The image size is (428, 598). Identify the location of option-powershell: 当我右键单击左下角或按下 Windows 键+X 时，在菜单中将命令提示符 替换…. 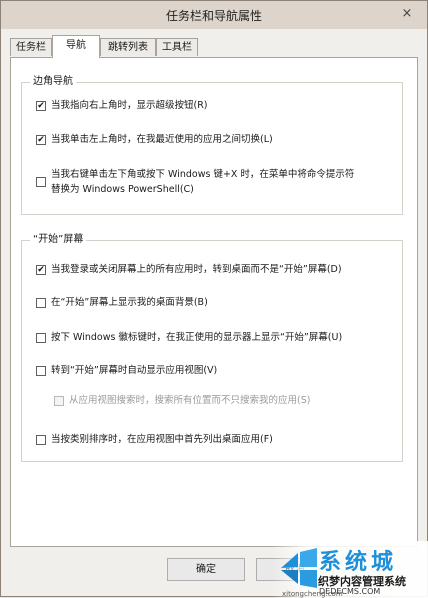
(214, 184).